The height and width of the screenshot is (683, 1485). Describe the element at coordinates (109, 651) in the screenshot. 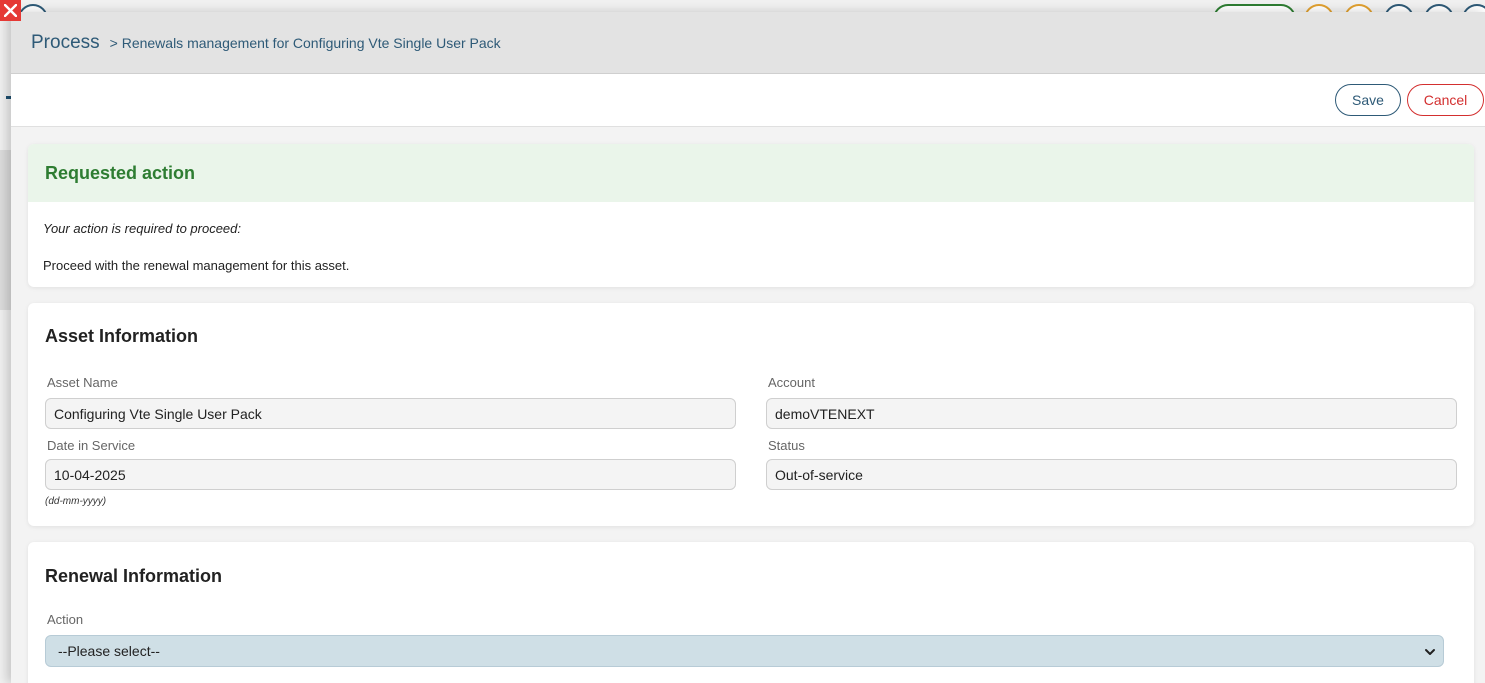

I see `action-select-value: --Please select--` at that location.